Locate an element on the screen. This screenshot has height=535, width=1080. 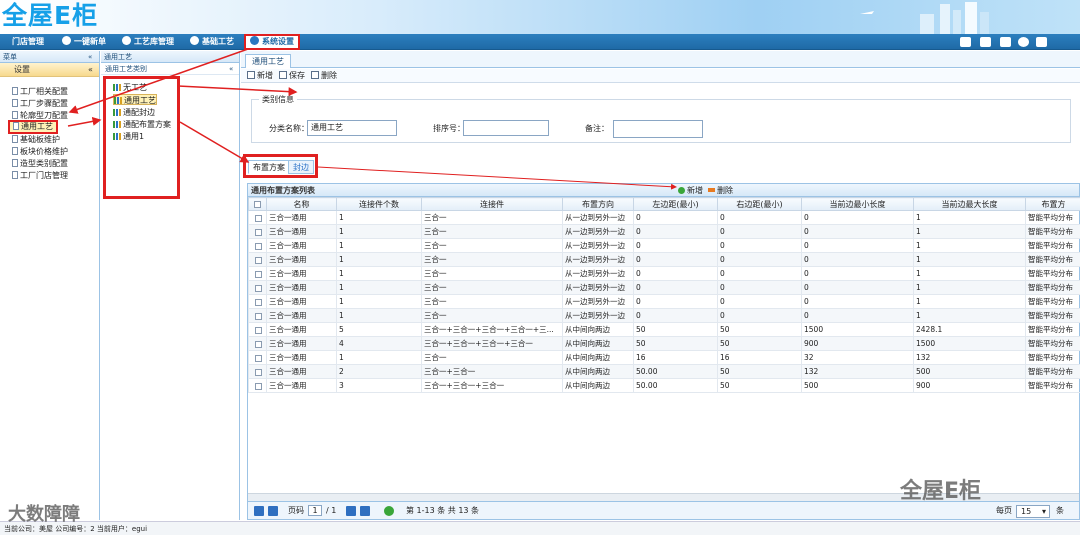
fieldset-legend: 类别信息 is located at coordinates (278, 99).